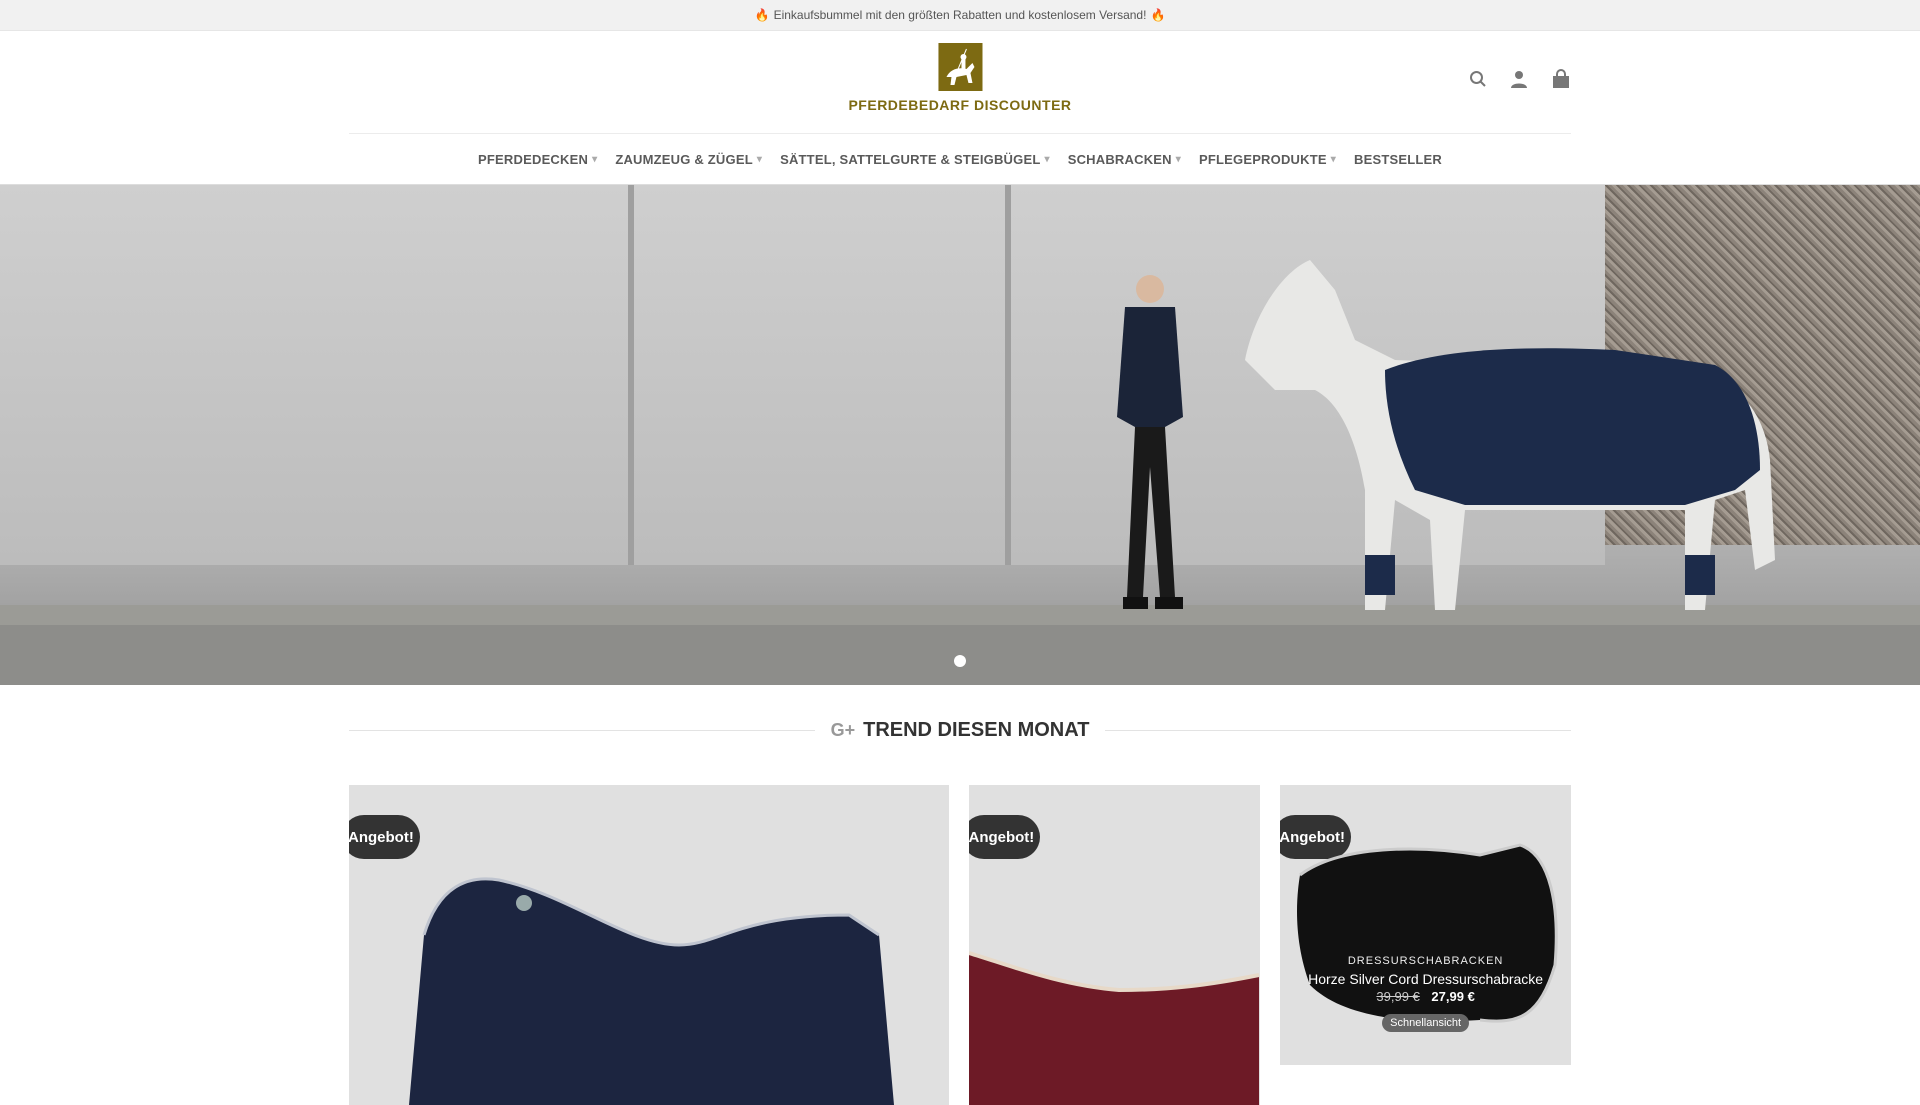 The image size is (1920, 1105). What do you see at coordinates (960, 661) in the screenshot?
I see `slider-dot-active` at bounding box center [960, 661].